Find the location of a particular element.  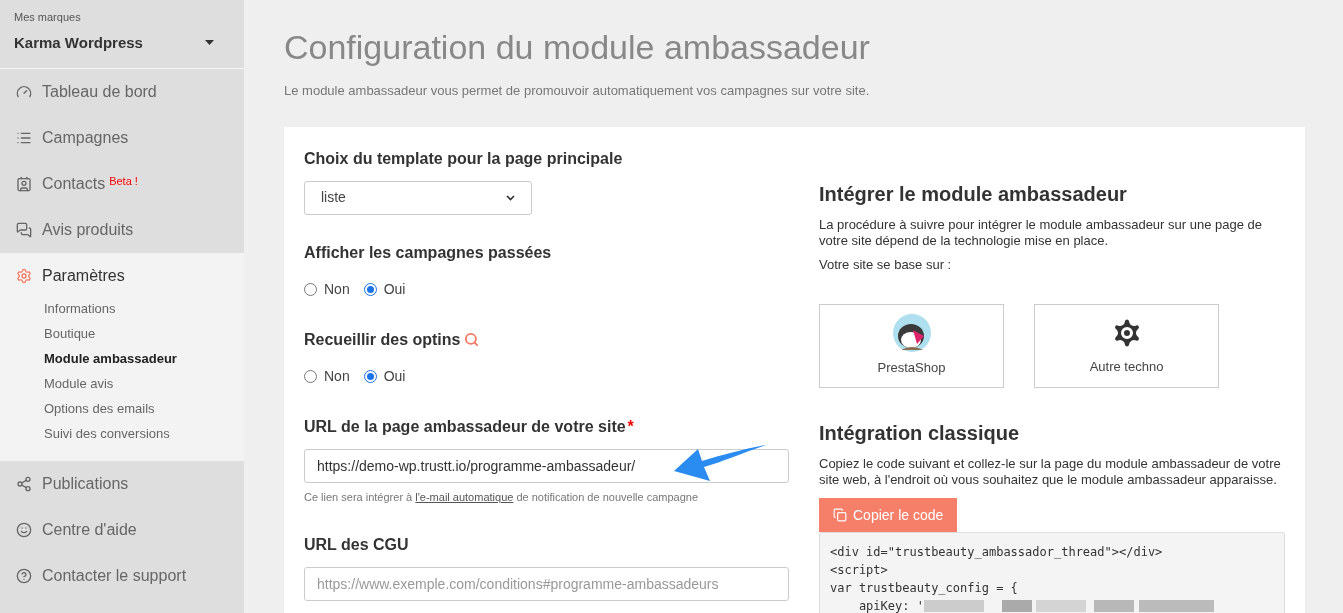

code-line: var trustbeauty_config = { is located at coordinates (924, 588).